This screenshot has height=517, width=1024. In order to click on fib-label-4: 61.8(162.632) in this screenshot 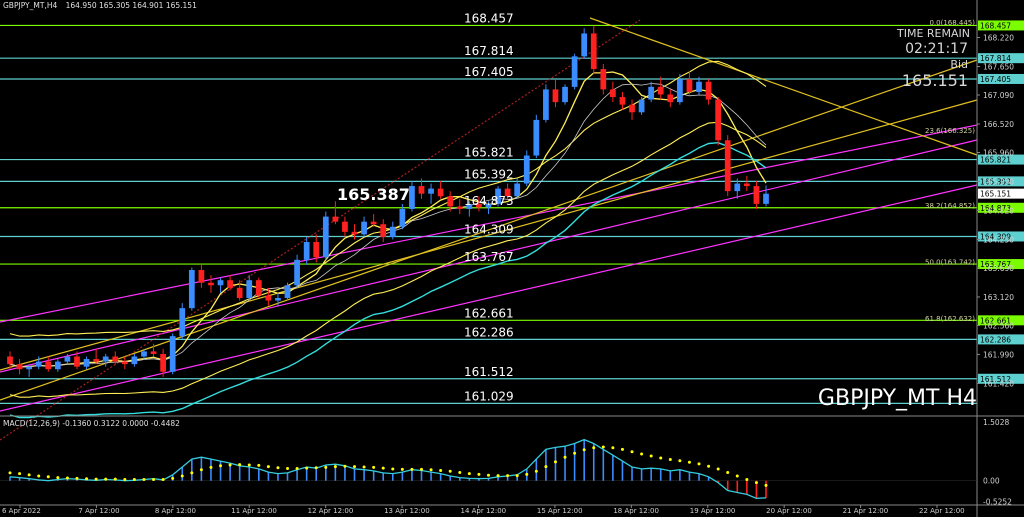, I will do `click(950, 319)`.